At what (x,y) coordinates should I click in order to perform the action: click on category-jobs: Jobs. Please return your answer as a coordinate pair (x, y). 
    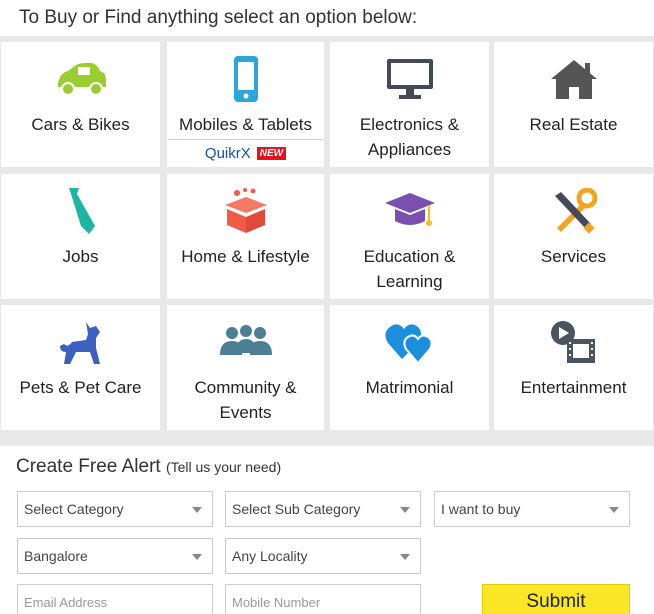
    Looking at the image, I should click on (80, 236).